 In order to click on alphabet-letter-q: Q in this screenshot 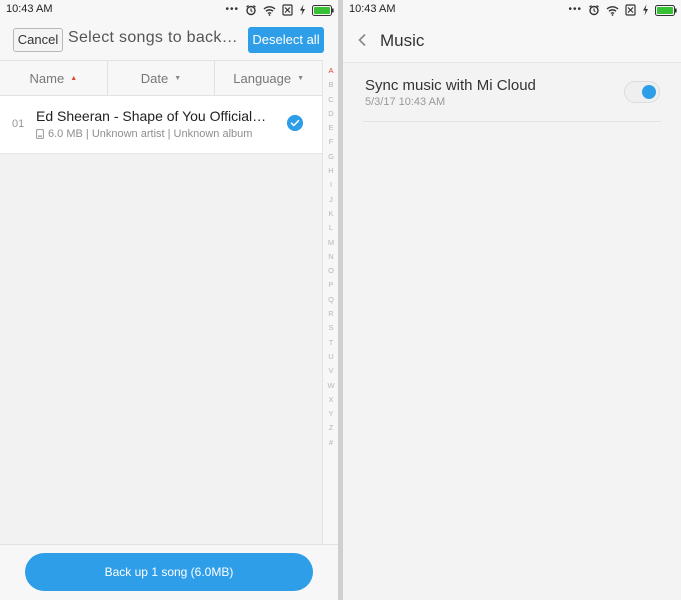, I will do `click(330, 300)`.